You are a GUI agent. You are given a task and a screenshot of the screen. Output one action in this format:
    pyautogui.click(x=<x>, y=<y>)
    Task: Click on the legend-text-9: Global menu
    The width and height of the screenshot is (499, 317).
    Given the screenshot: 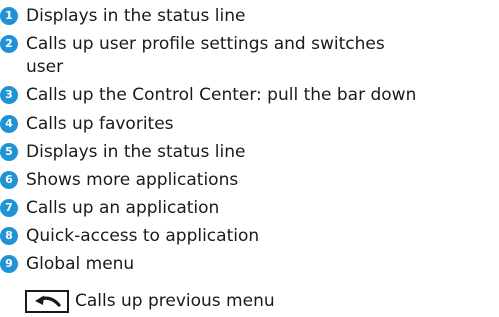 What is the action you would take?
    pyautogui.click(x=80, y=264)
    